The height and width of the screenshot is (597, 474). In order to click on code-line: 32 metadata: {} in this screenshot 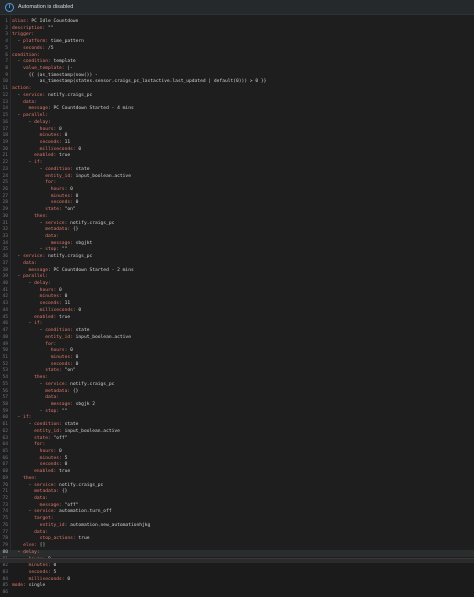, I will do `click(237, 230)`.